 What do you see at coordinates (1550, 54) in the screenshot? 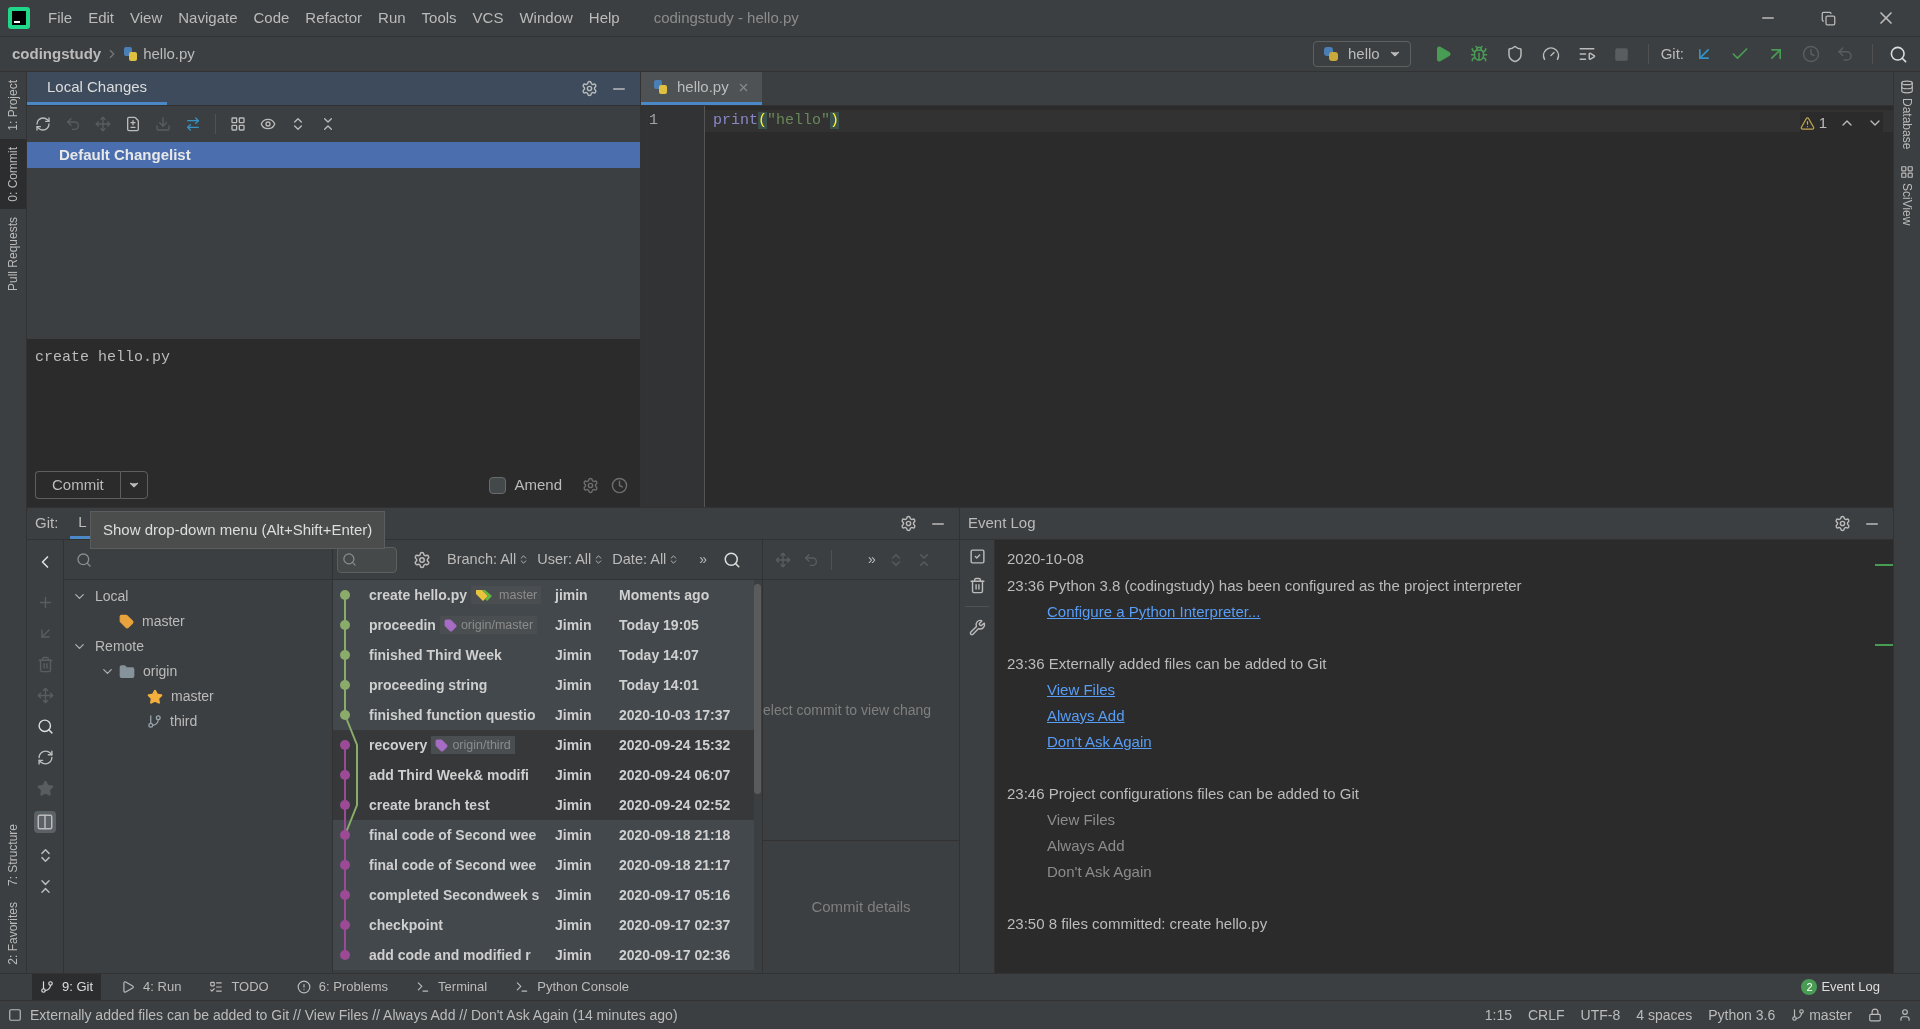
I see `profile-icon` at bounding box center [1550, 54].